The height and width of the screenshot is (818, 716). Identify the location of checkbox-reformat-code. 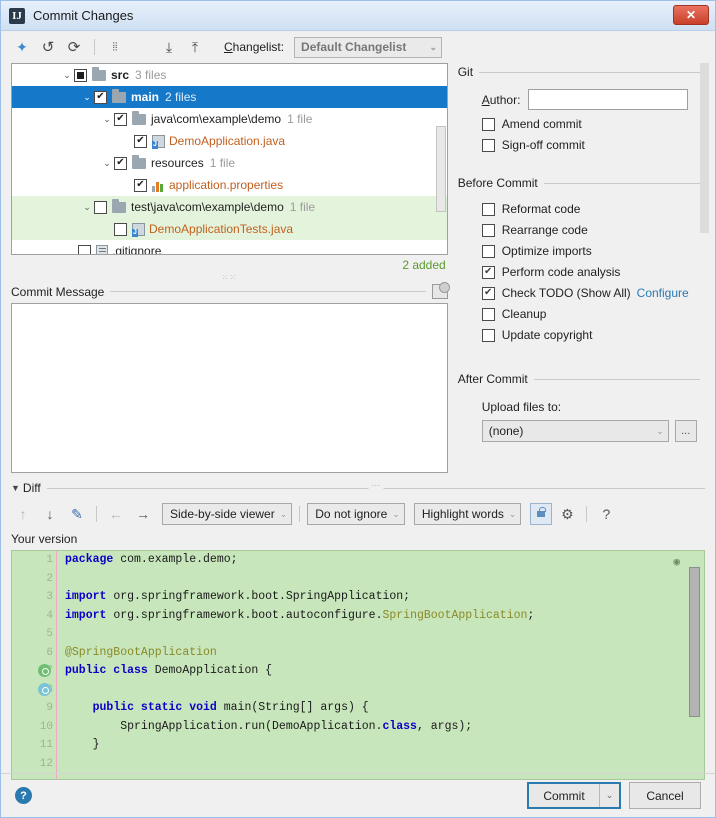
(488, 209).